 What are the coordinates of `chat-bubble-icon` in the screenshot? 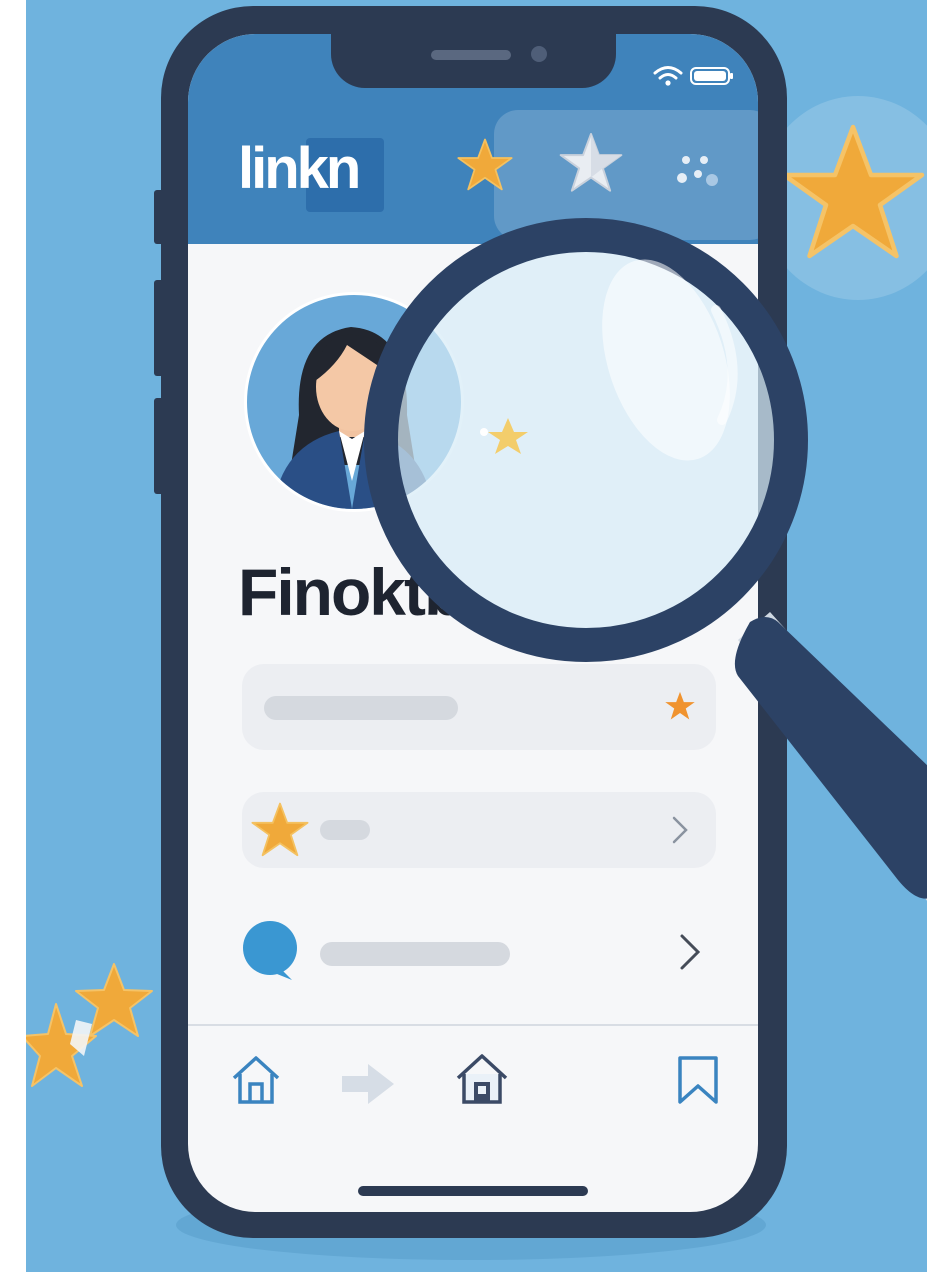 It's located at (270, 950).